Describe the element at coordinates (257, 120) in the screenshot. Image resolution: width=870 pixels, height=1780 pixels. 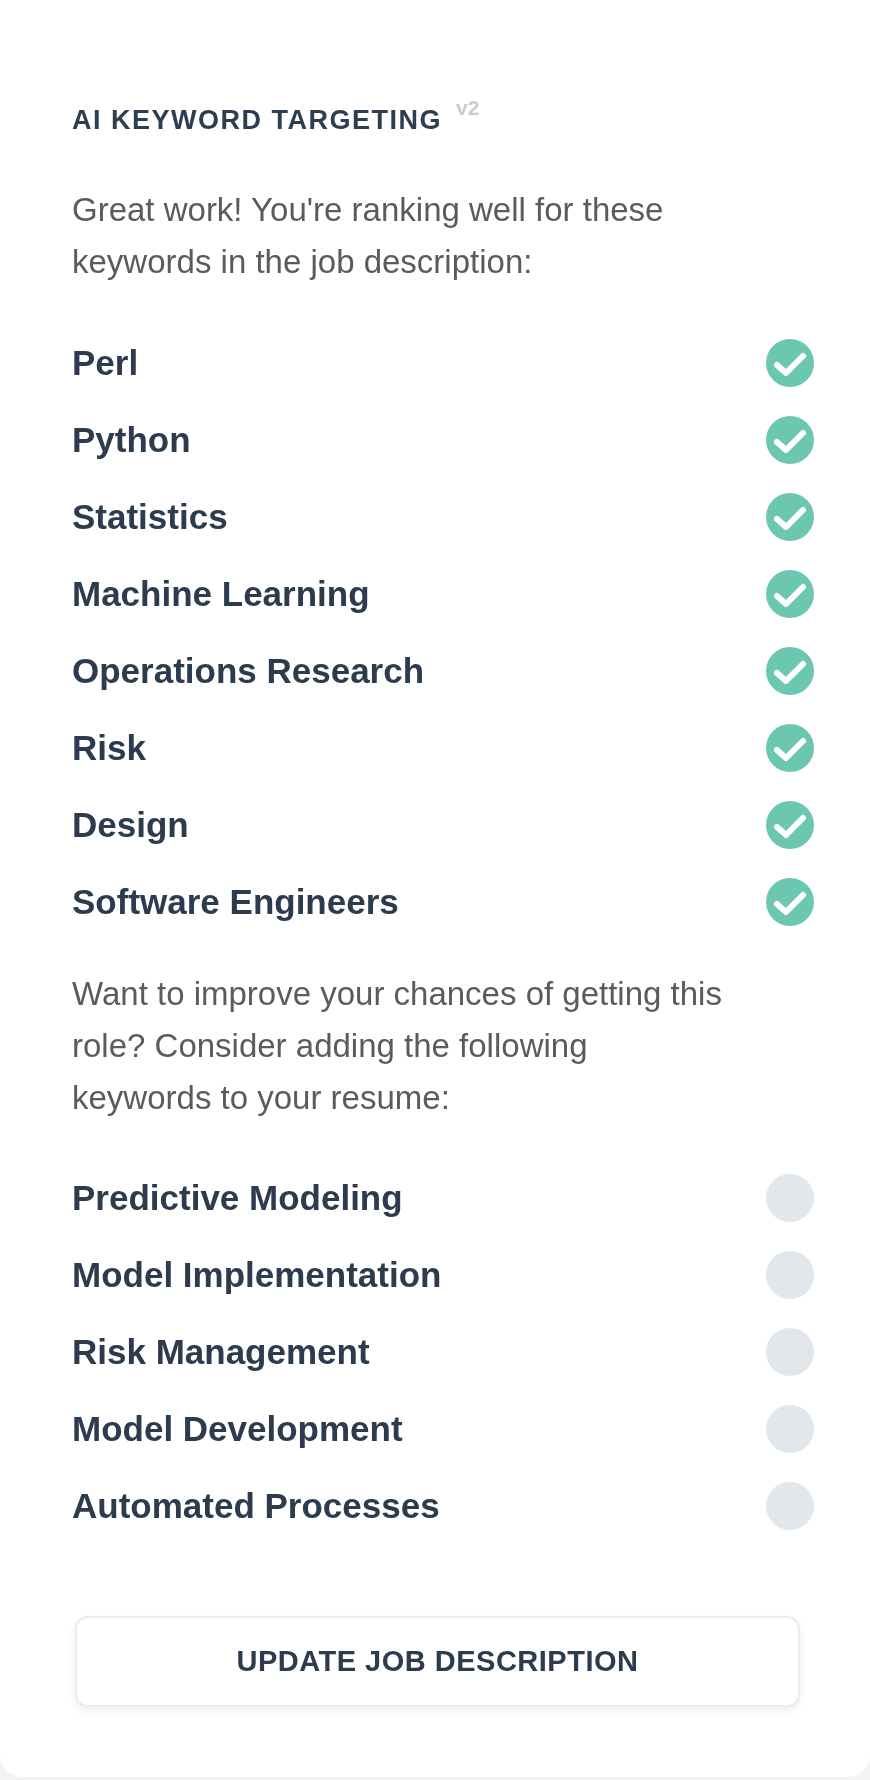
I see `section-title: AI KEYWORD TARGETING` at that location.